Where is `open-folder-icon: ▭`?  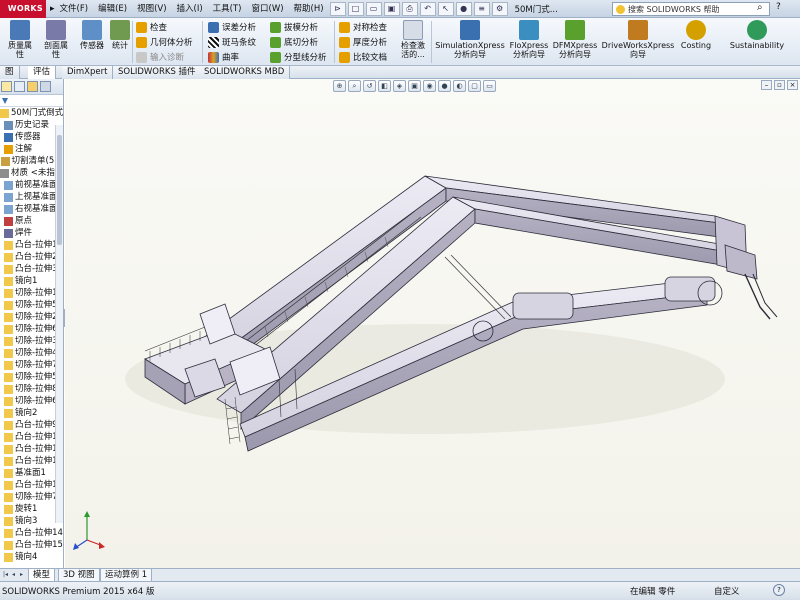
open-folder-icon: ▭ is located at coordinates (373, 8).